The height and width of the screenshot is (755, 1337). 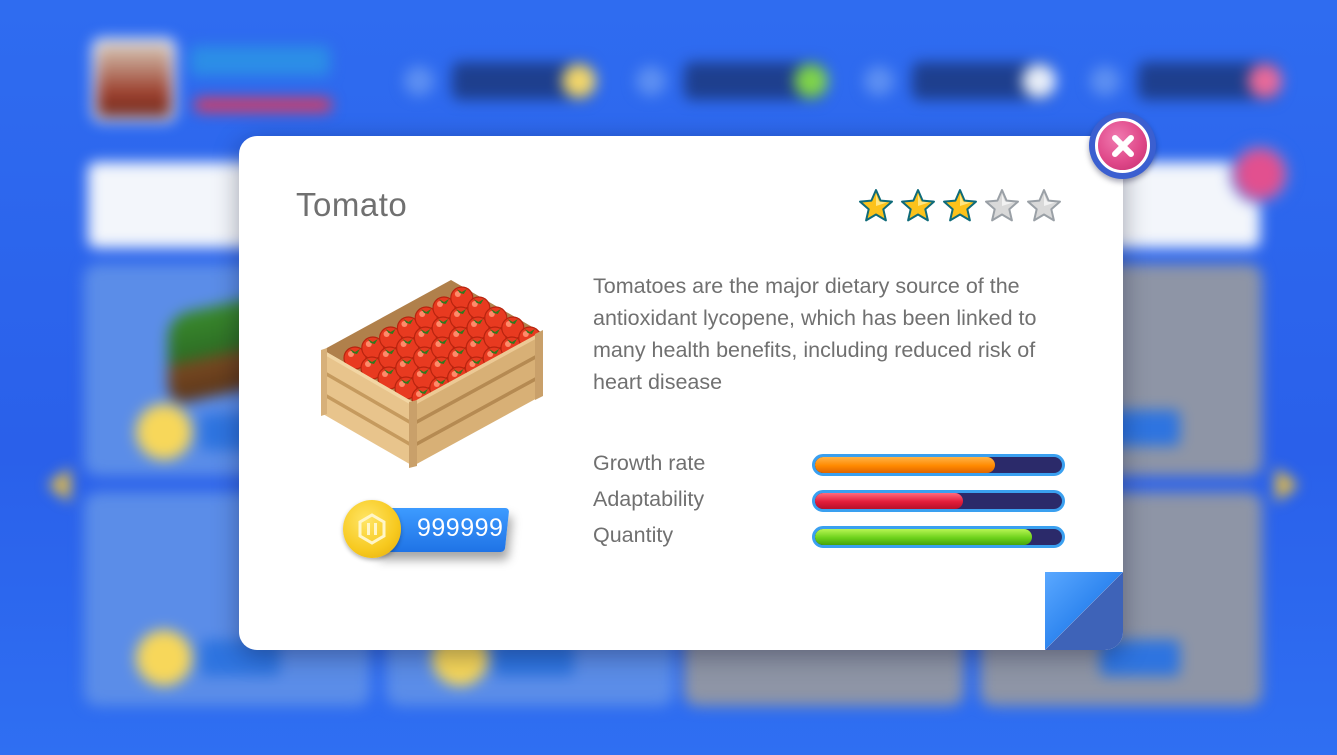 What do you see at coordinates (1084, 611) in the screenshot?
I see `page-corner-fold` at bounding box center [1084, 611].